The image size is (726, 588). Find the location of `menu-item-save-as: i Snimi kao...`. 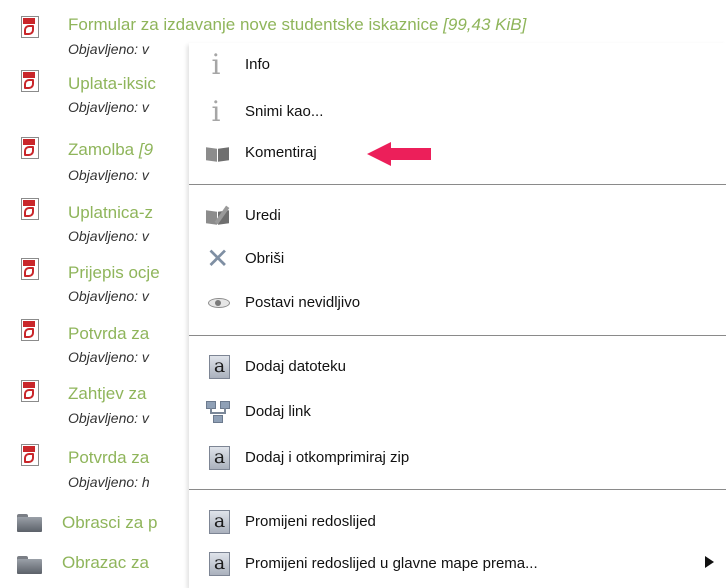

menu-item-save-as: i Snimi kao... is located at coordinates (457, 112).